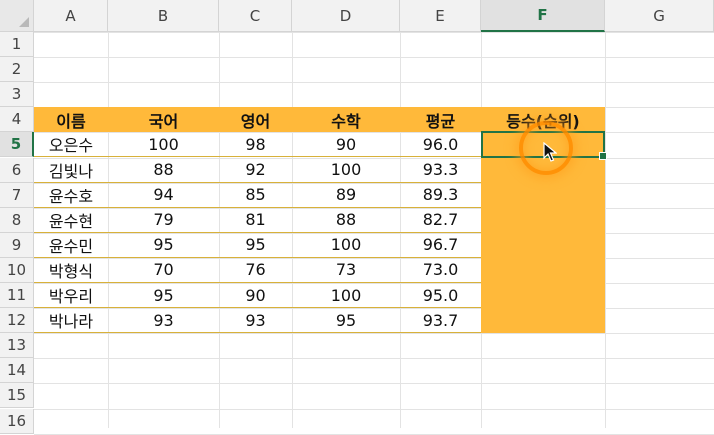  I want to click on row-header-15: 15, so click(17, 396).